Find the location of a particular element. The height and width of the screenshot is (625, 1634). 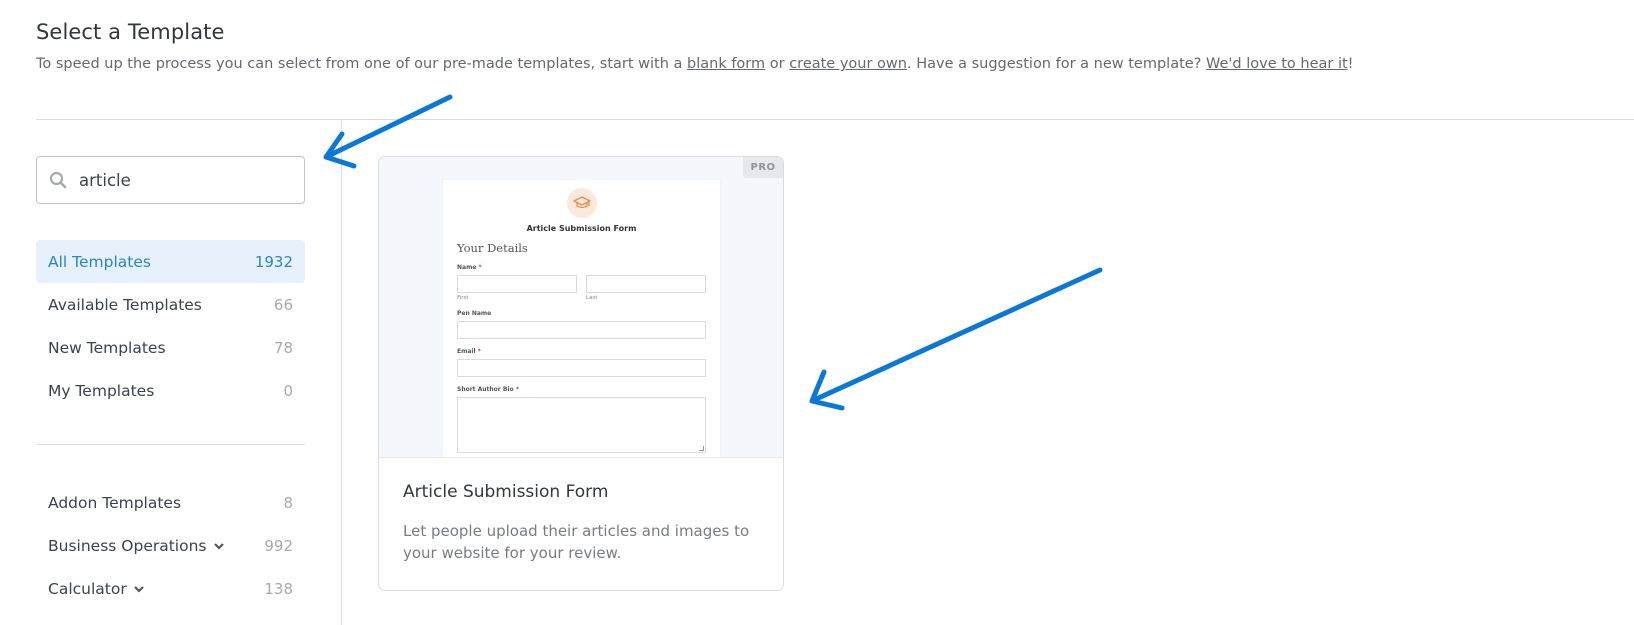

preview-first-sublabel: First is located at coordinates (463, 298).